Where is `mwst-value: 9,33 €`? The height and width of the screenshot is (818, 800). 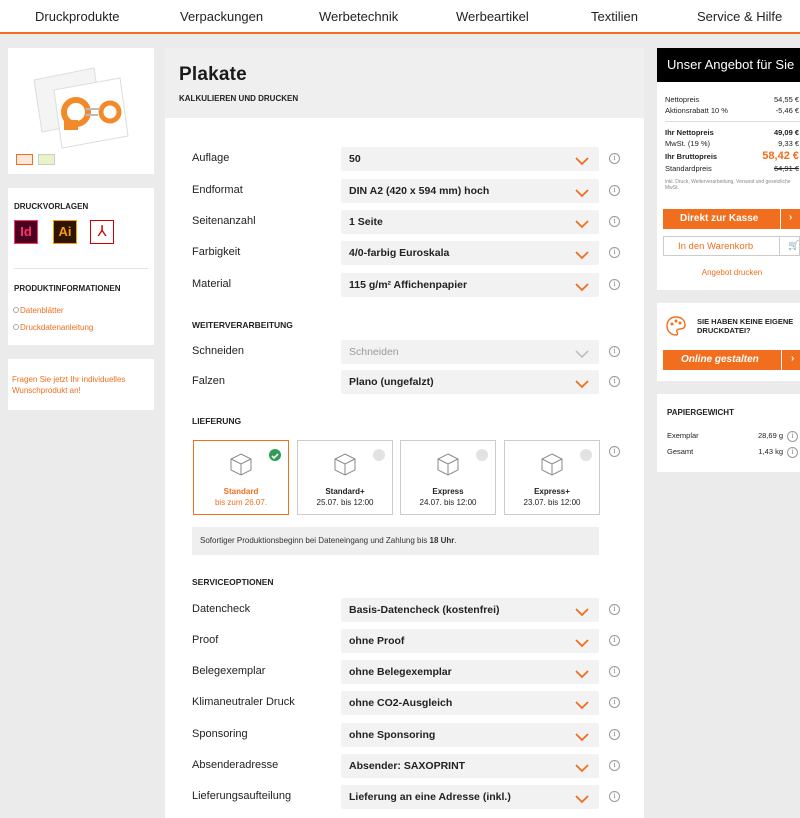
mwst-value: 9,33 € is located at coordinates (788, 143).